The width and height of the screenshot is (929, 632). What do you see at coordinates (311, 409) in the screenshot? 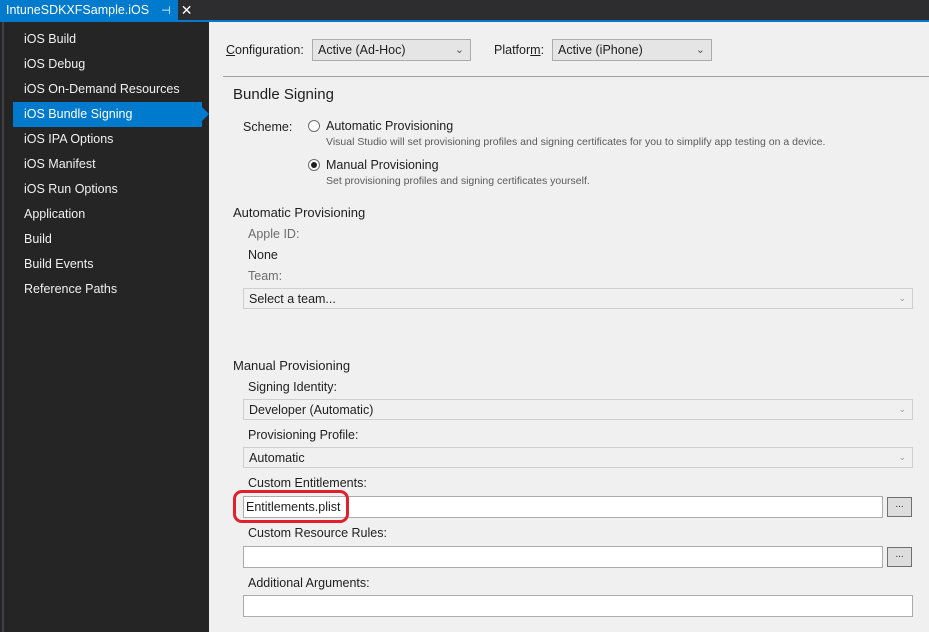
I see `signing-identity-value: Developer (Automatic)` at bounding box center [311, 409].